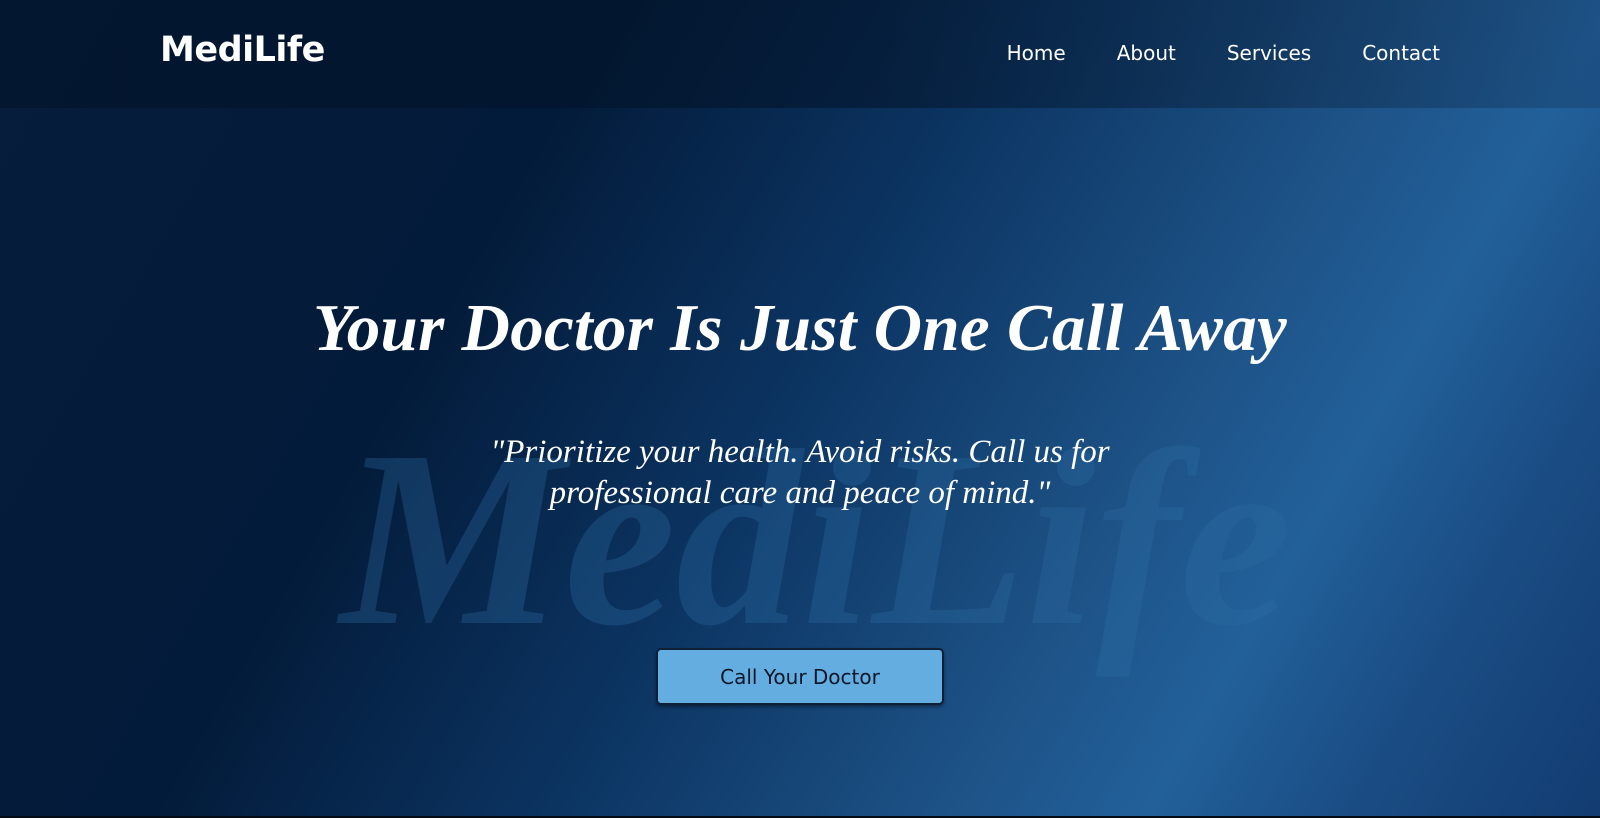  I want to click on hero-title: Your Doctor Is Just One Call Away, so click(800, 328).